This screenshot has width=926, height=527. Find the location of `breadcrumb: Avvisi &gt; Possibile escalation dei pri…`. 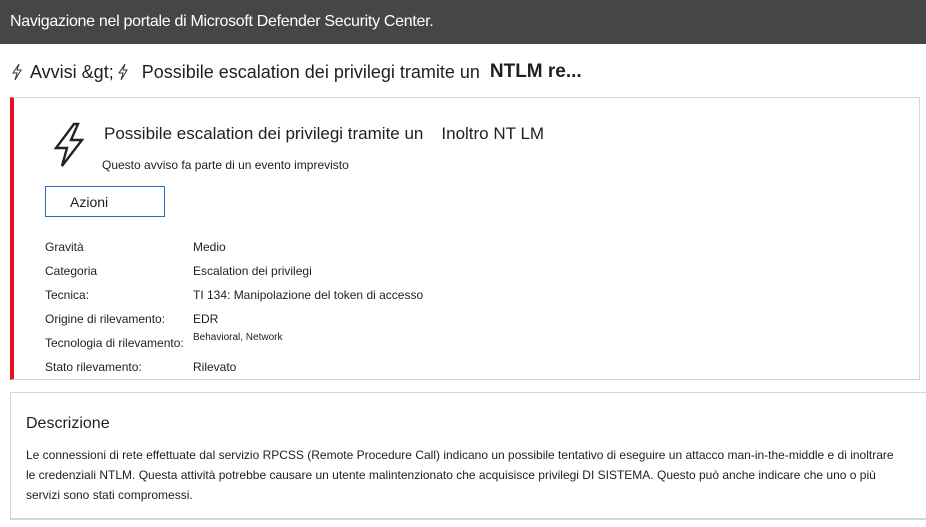

breadcrumb: Avvisi &gt; Possibile escalation dei pri… is located at coordinates (296, 72).